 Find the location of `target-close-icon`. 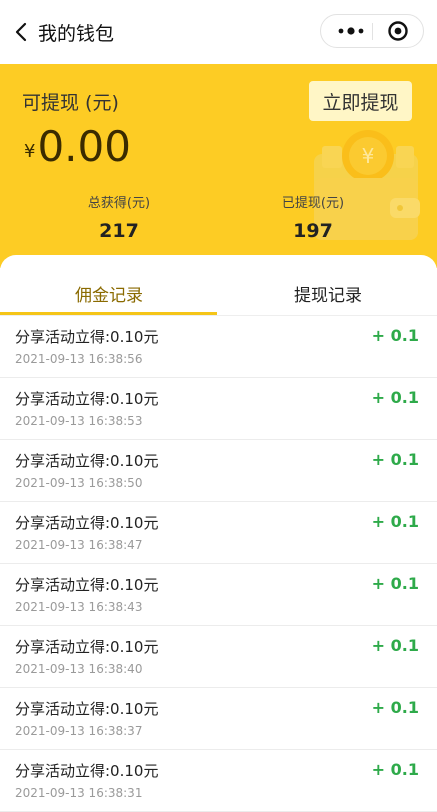

target-close-icon is located at coordinates (398, 31).